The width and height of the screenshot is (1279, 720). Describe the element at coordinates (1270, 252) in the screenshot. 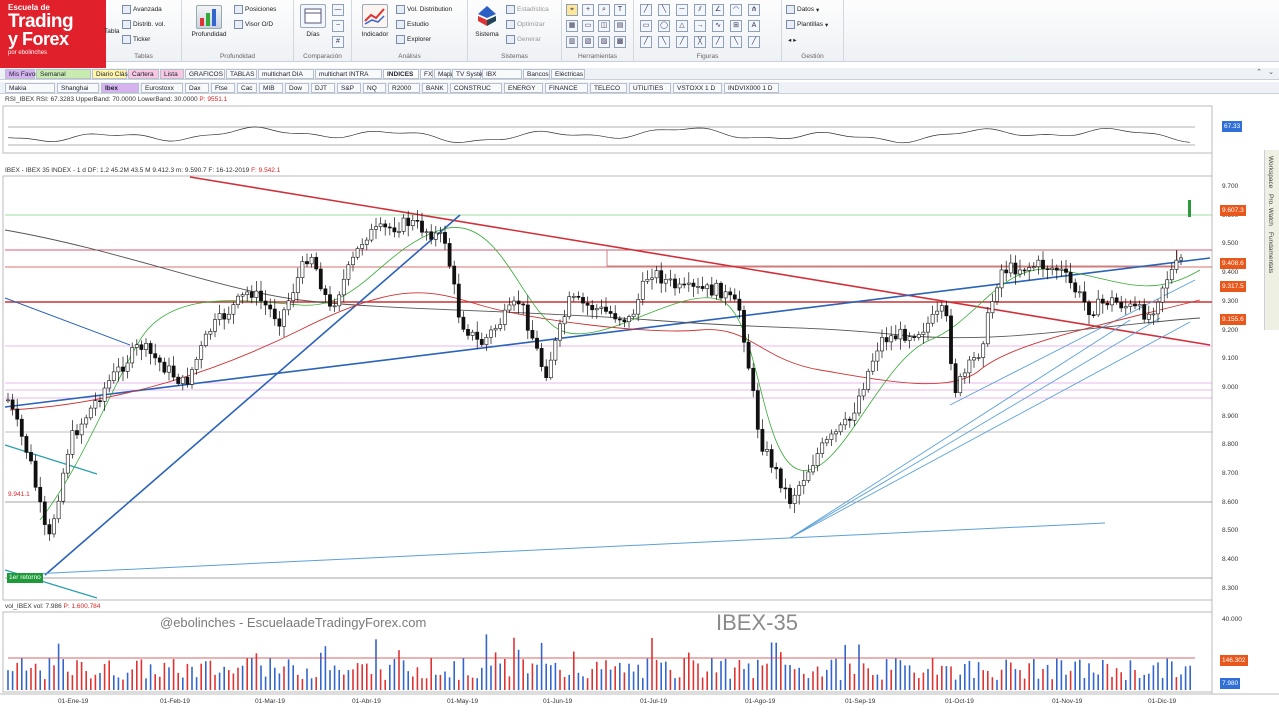

I see `fundamentals-tab: Fundamentals` at that location.